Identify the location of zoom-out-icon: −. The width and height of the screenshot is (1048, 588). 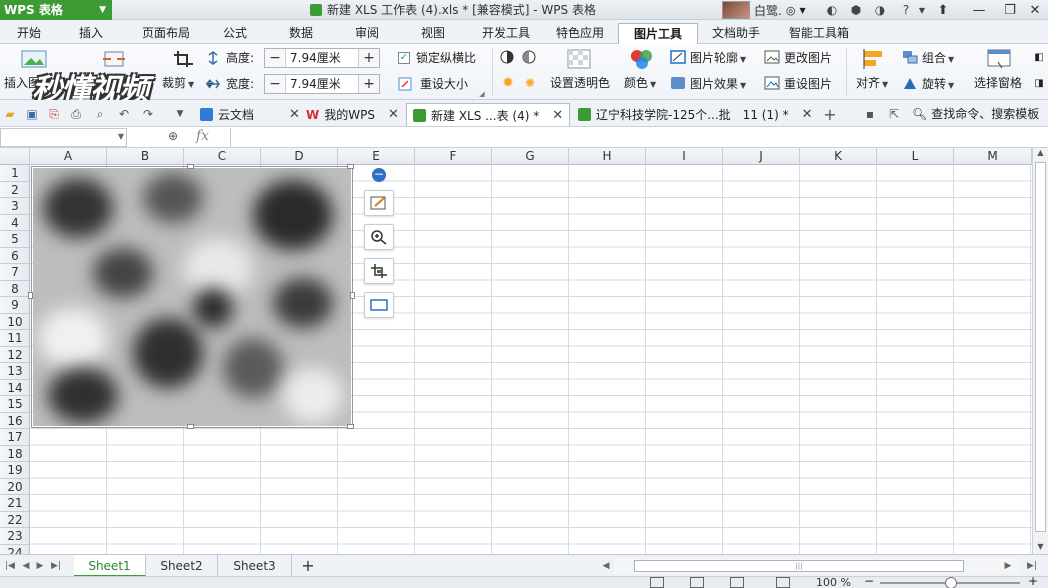
(869, 582).